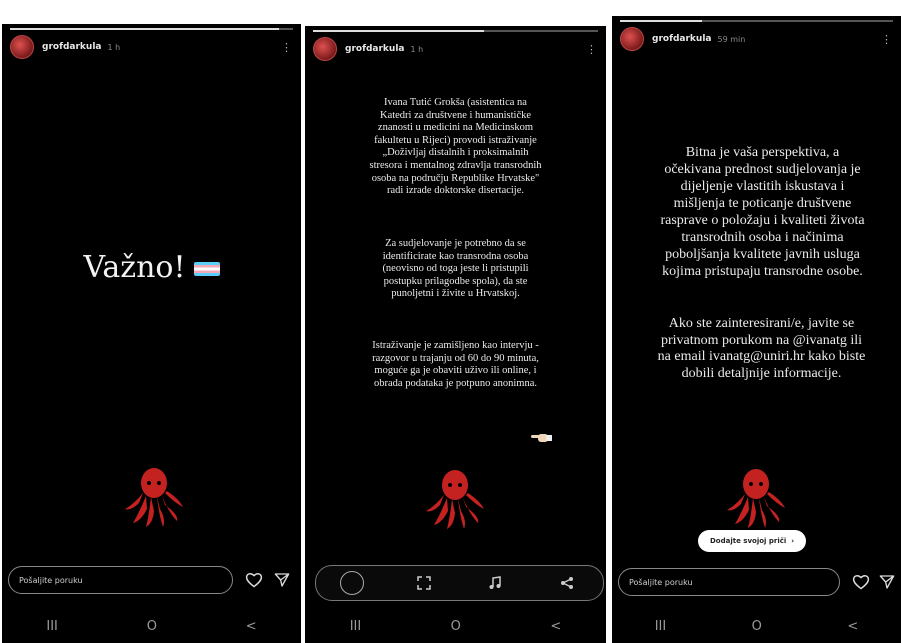 The image size is (901, 643). I want to click on capture-button, so click(352, 583).